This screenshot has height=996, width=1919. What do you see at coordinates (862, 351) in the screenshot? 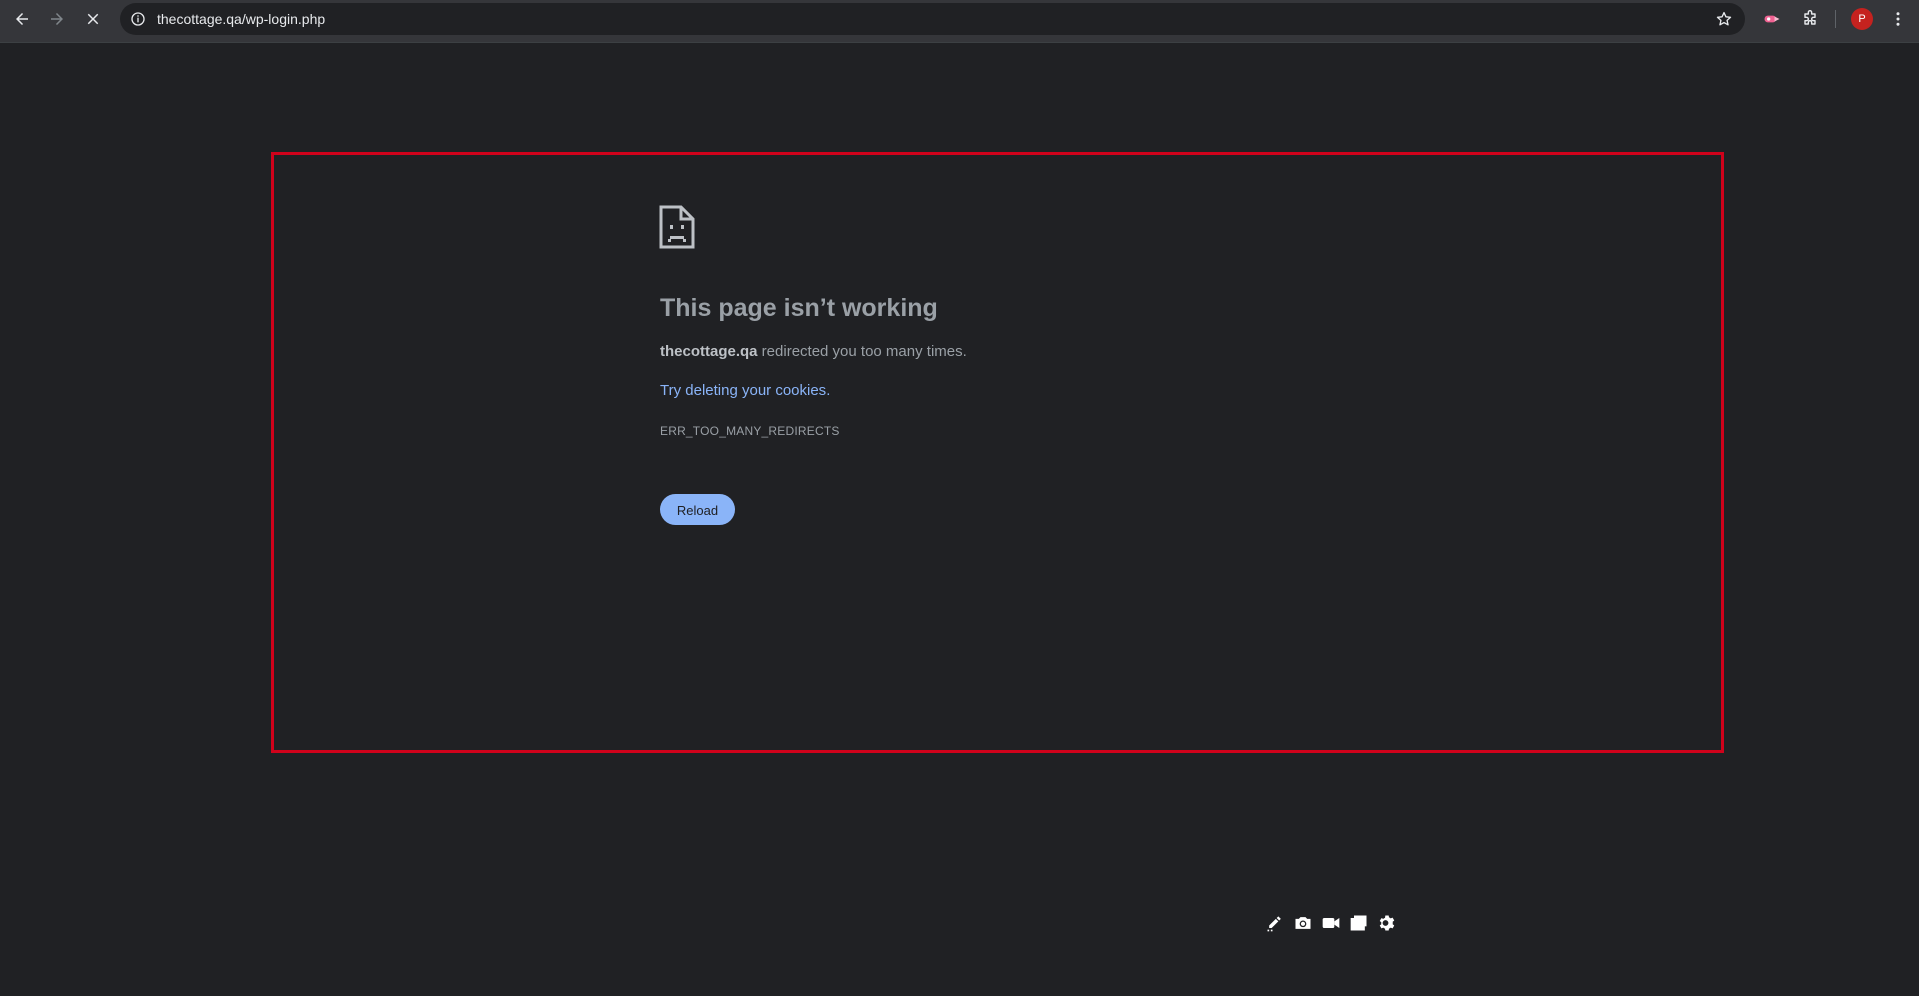
I see `error-message-text: redirected you too many times.` at bounding box center [862, 351].